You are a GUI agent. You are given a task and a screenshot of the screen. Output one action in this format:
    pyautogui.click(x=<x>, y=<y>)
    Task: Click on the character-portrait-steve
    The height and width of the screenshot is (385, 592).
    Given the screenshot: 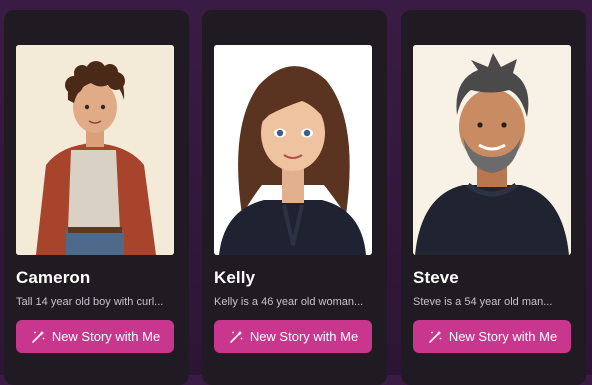 What is the action you would take?
    pyautogui.click(x=492, y=150)
    